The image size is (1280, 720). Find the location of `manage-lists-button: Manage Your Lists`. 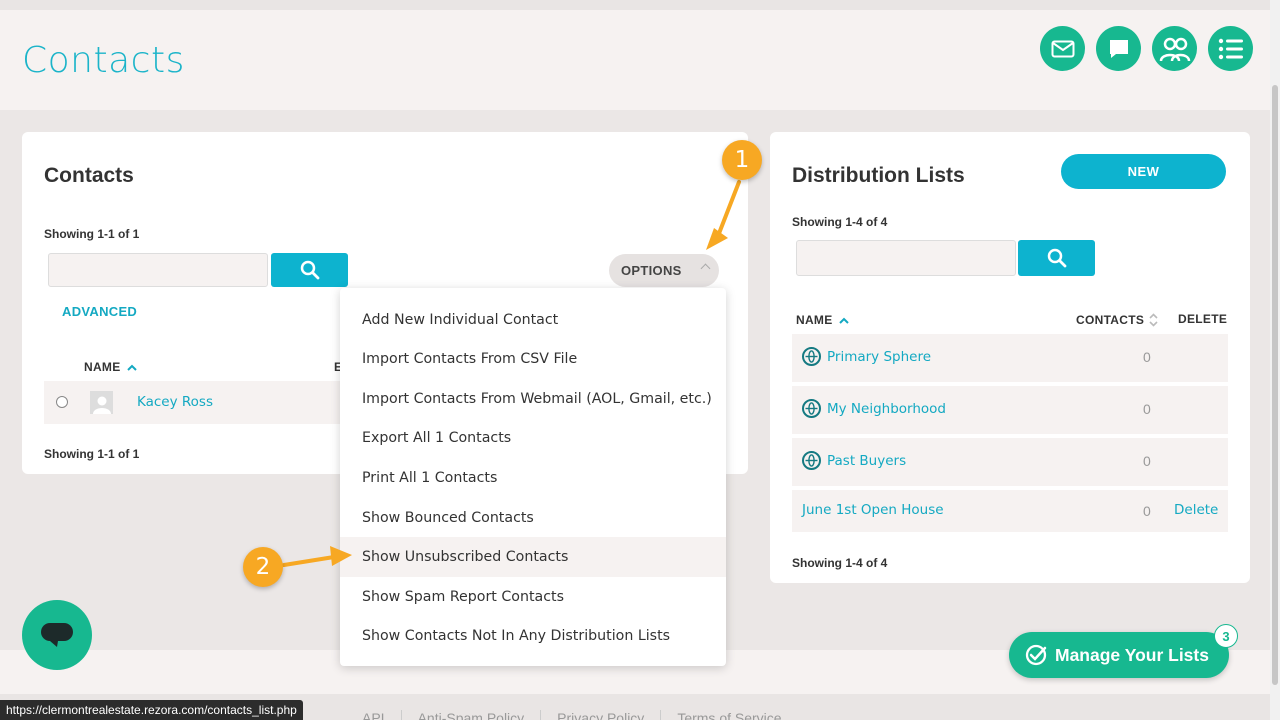

manage-lists-button: Manage Your Lists is located at coordinates (1119, 655).